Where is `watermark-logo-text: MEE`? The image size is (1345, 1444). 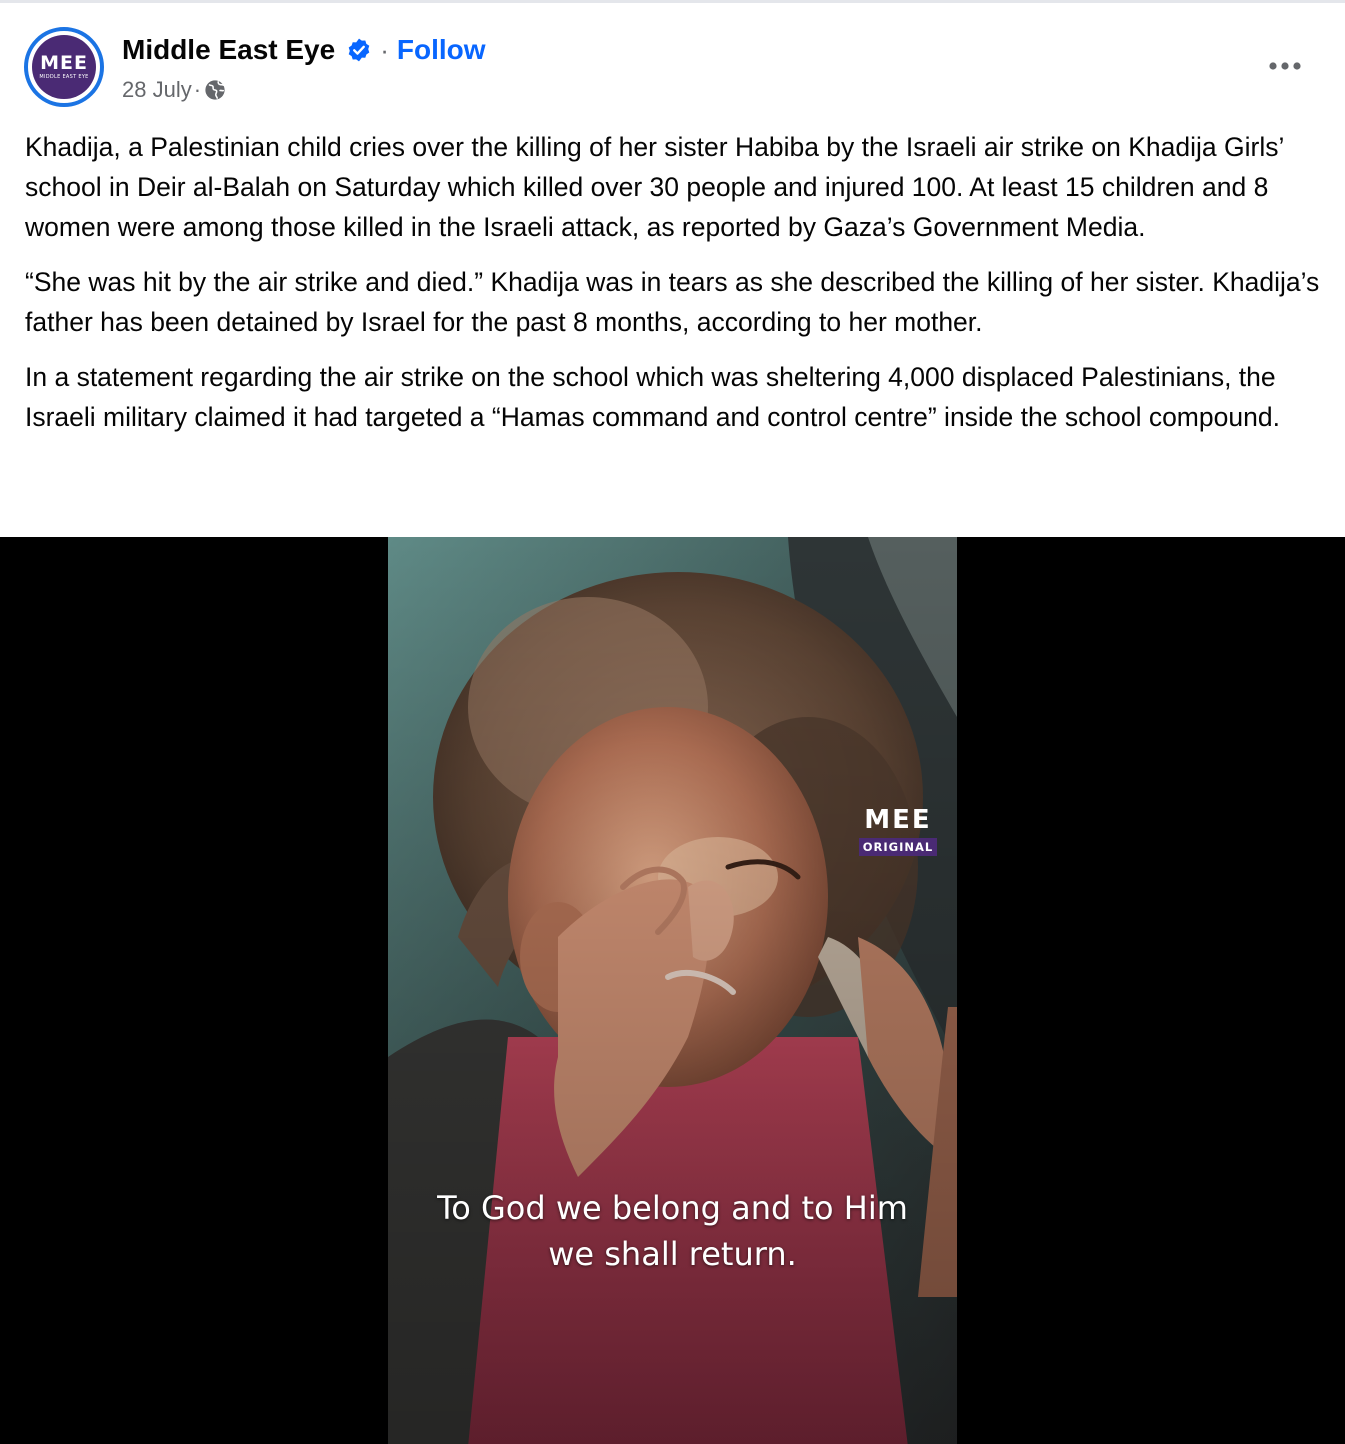
watermark-logo-text: MEE is located at coordinates (898, 820).